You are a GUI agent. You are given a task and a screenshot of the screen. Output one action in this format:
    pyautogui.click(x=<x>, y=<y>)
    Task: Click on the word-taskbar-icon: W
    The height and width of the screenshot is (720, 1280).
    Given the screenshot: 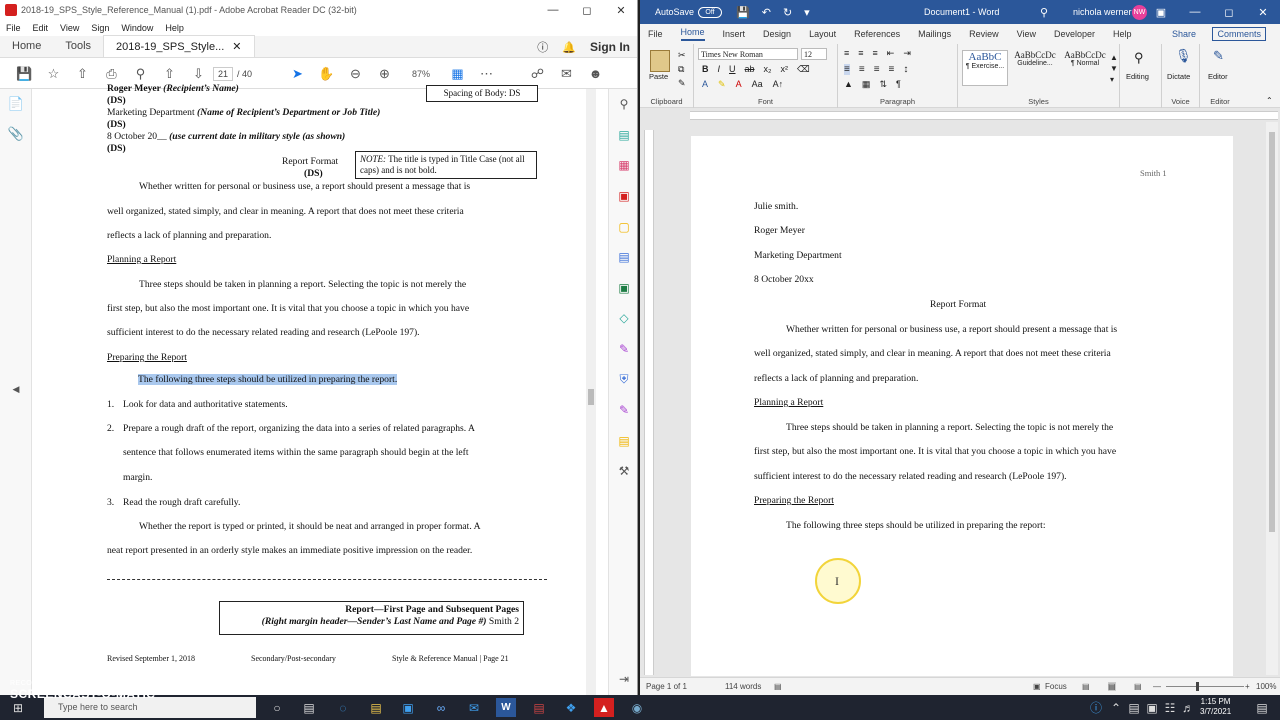 What is the action you would take?
    pyautogui.click(x=506, y=707)
    